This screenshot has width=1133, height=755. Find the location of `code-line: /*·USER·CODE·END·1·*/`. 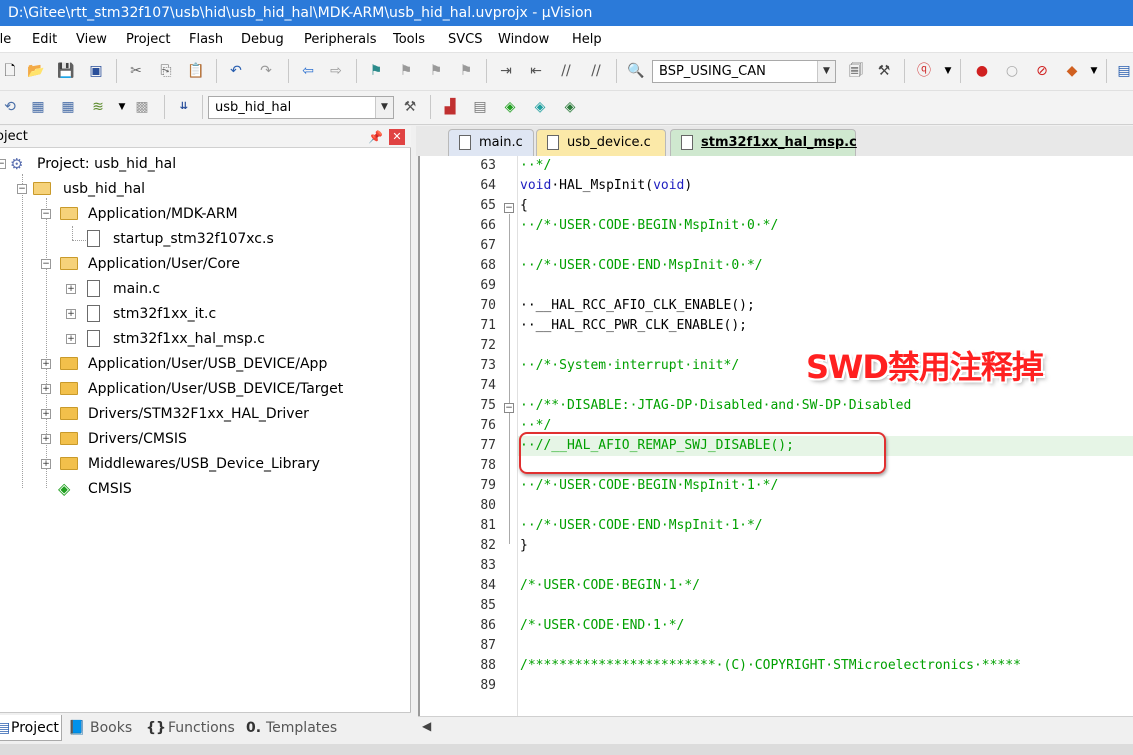

code-line: /*·USER·CODE·END·1·*/ is located at coordinates (602, 626).